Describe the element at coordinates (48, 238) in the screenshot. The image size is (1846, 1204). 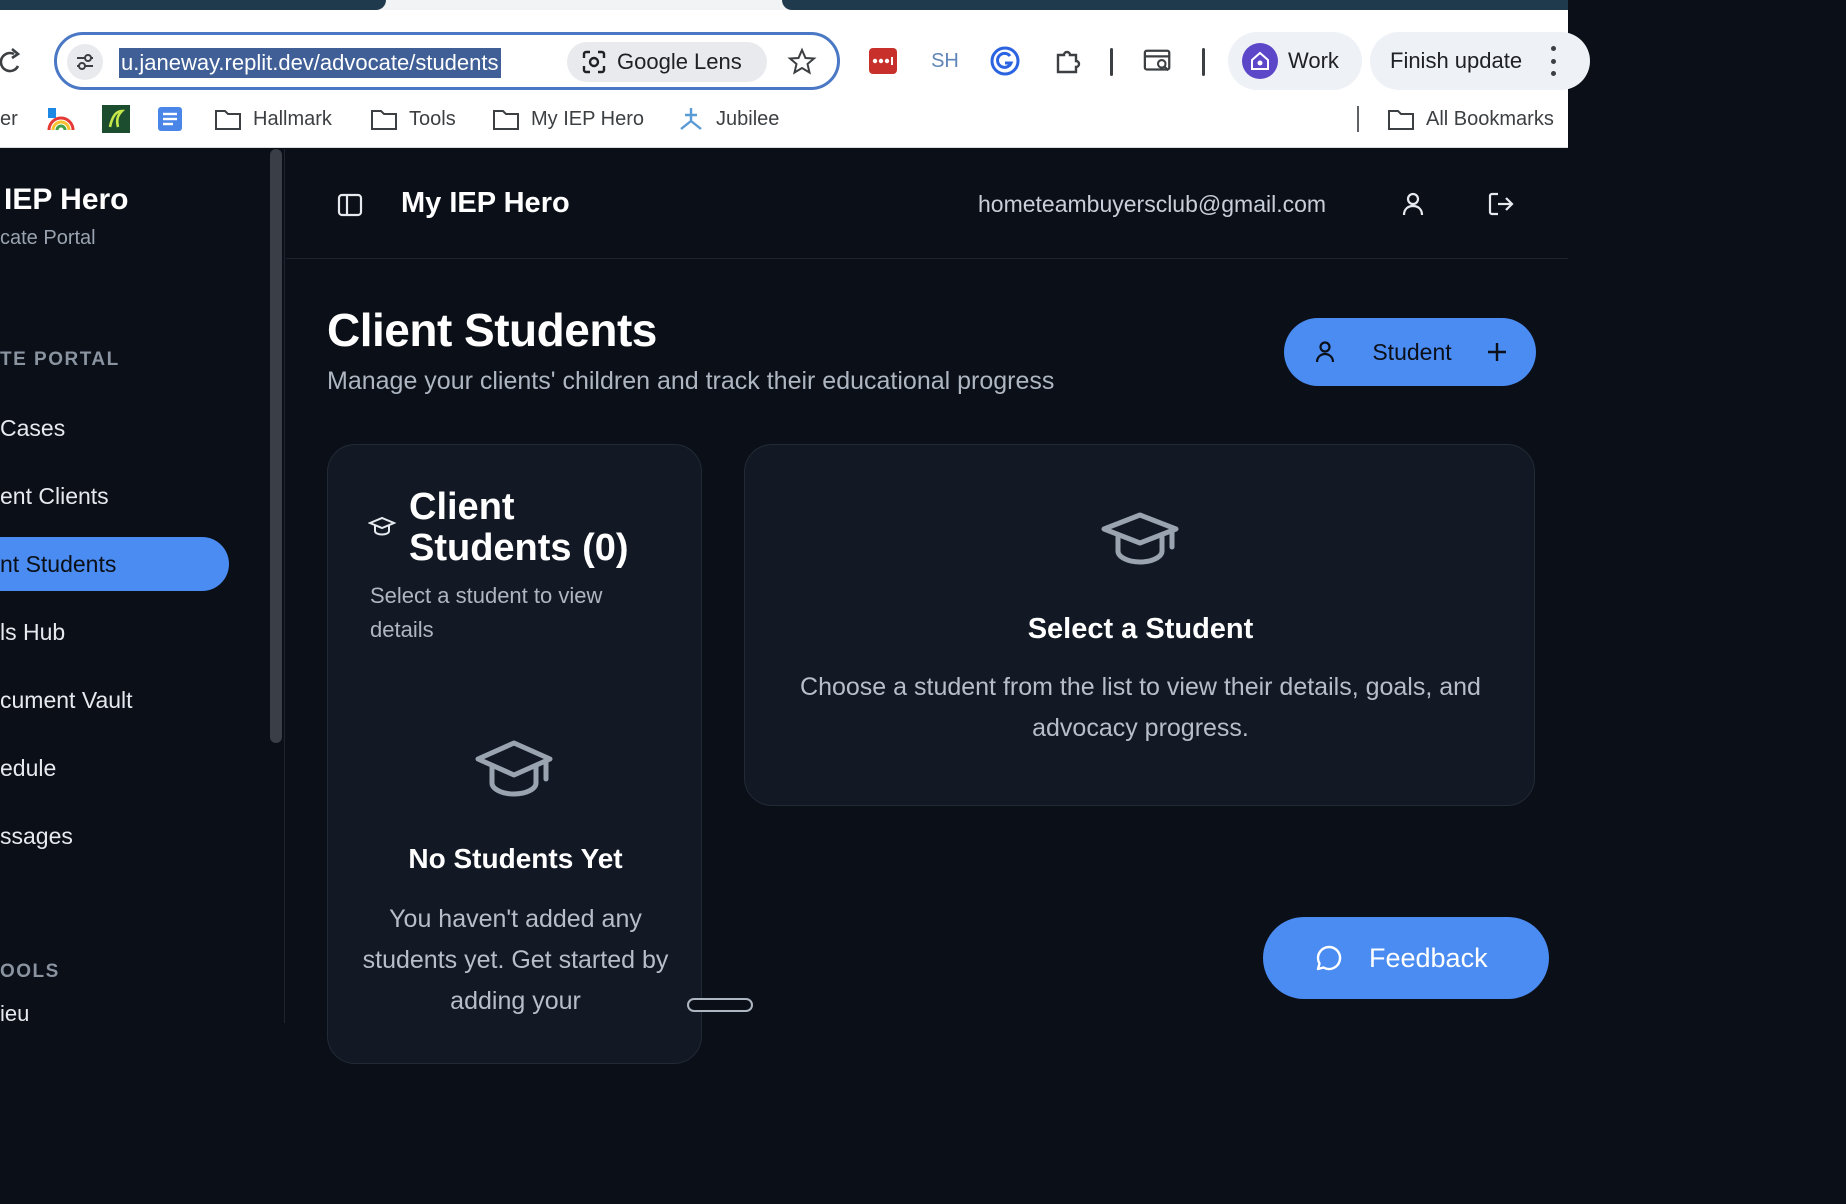
I see `brand-subtitle: cate Portal` at that location.